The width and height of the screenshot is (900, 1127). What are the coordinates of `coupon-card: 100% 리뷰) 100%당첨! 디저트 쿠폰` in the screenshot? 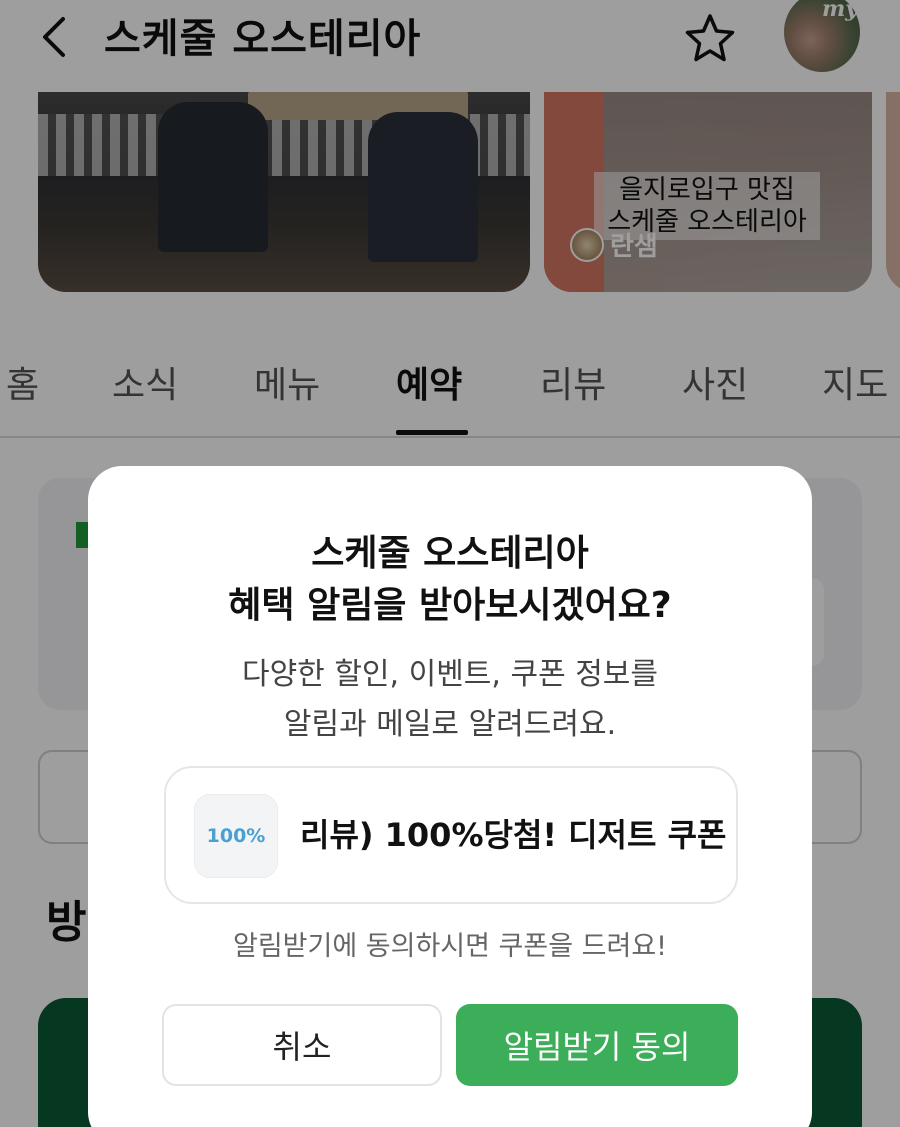 It's located at (451, 835).